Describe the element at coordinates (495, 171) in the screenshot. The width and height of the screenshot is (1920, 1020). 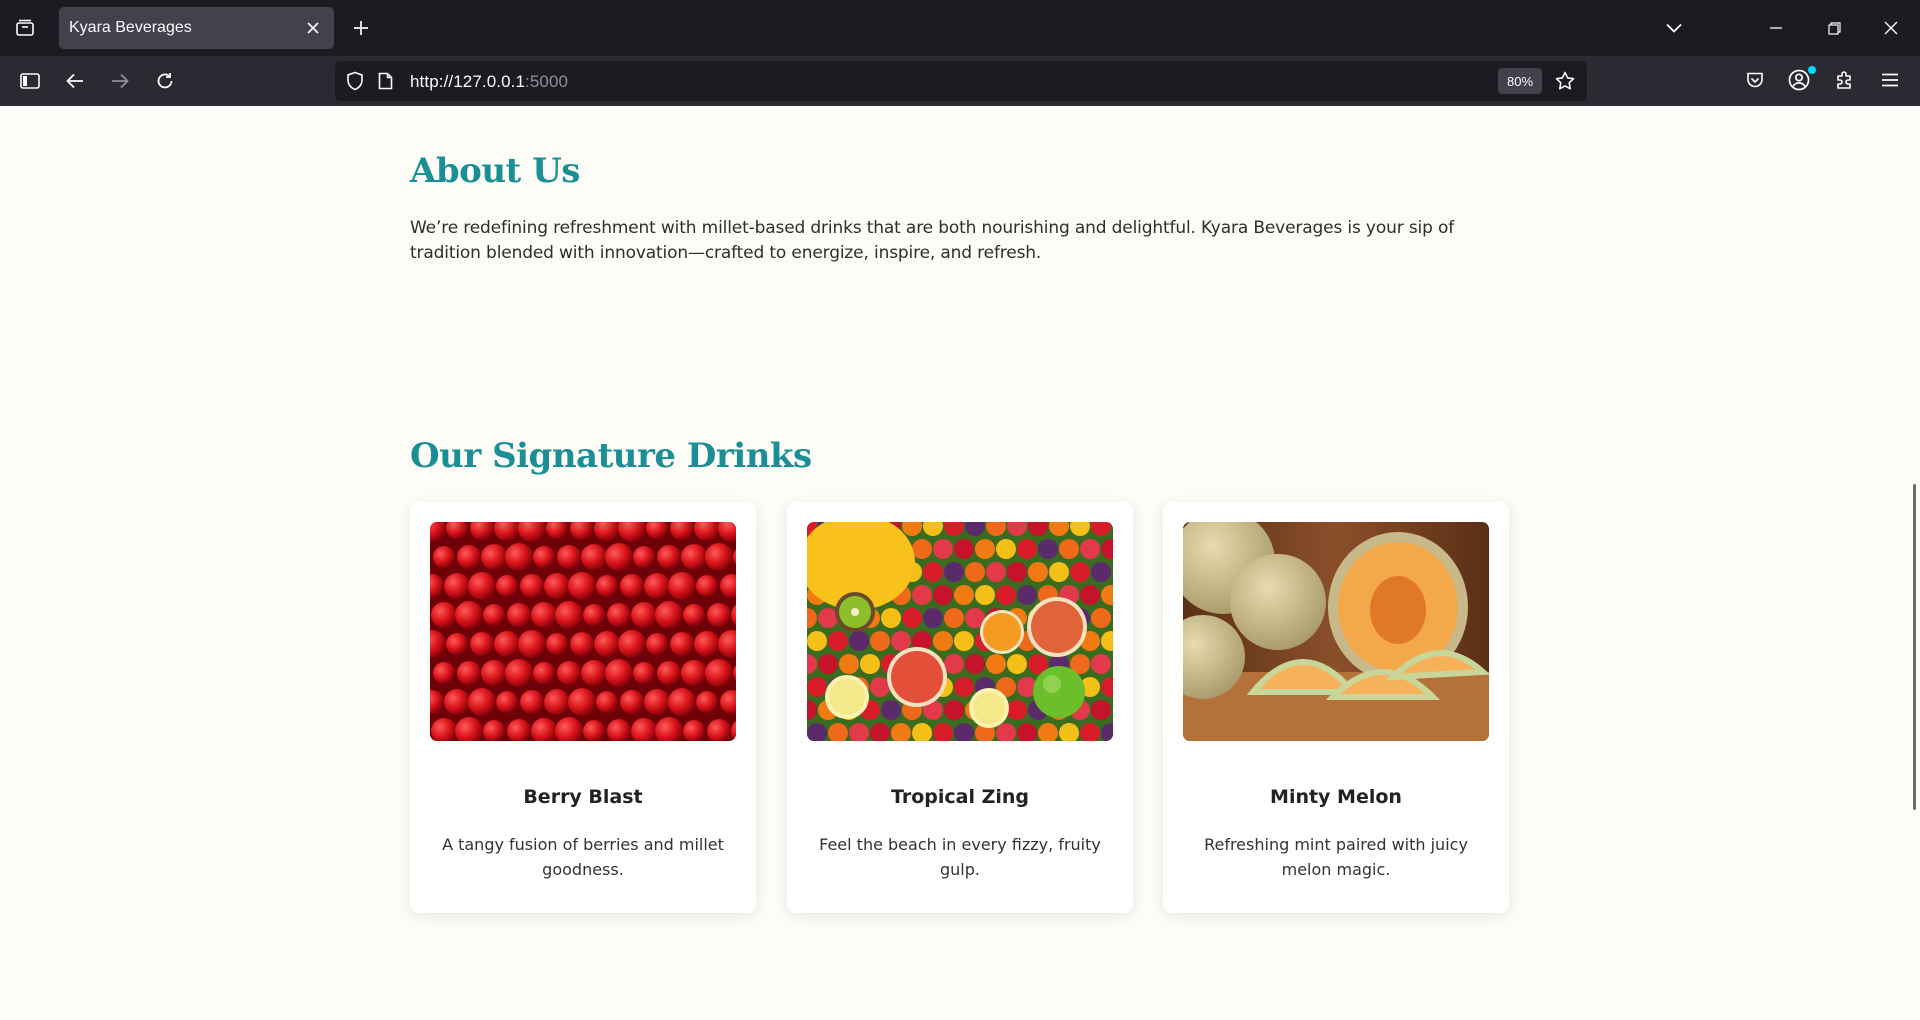
I see `about-heading: About Us` at that location.